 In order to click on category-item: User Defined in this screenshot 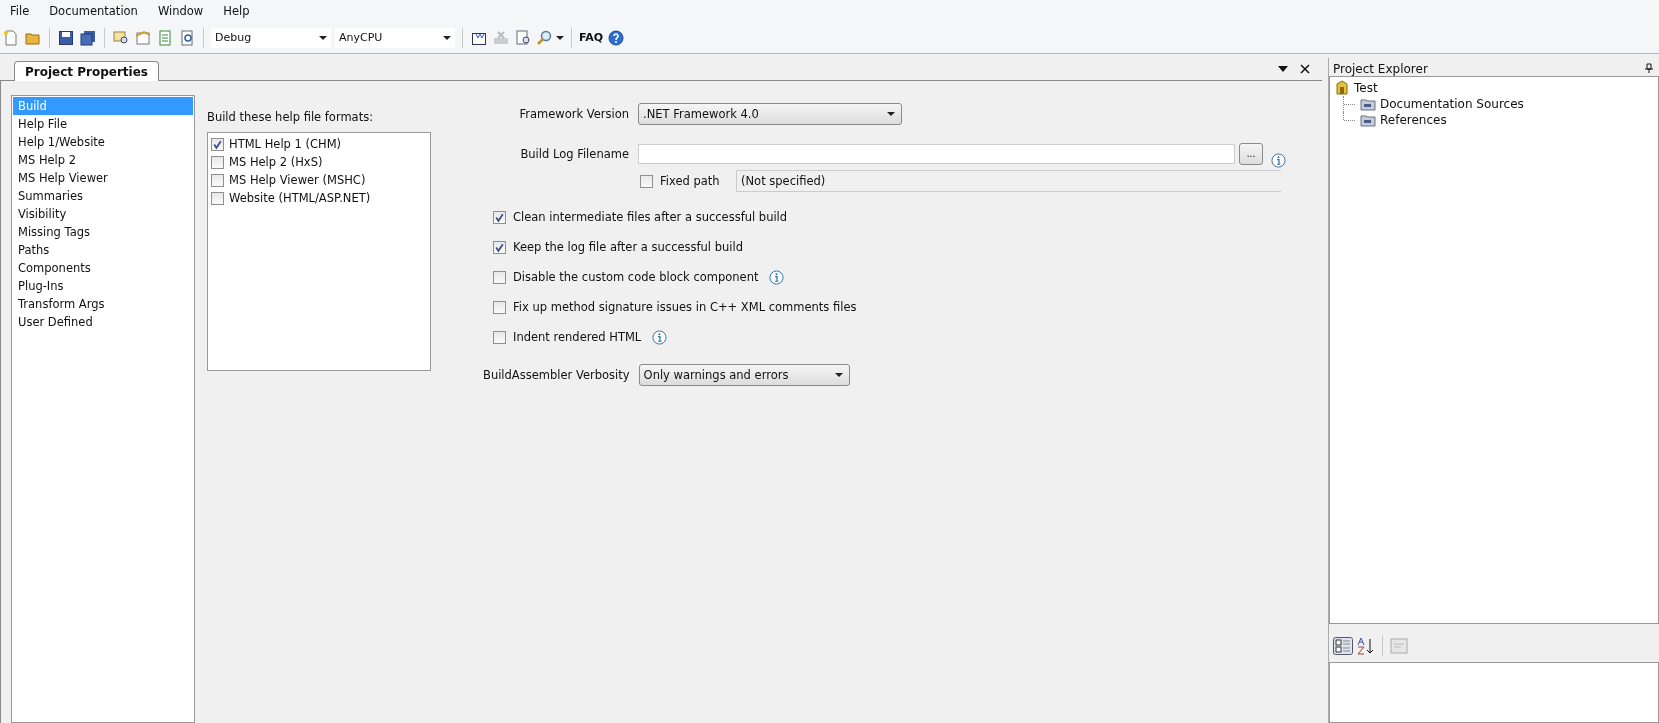, I will do `click(103, 322)`.